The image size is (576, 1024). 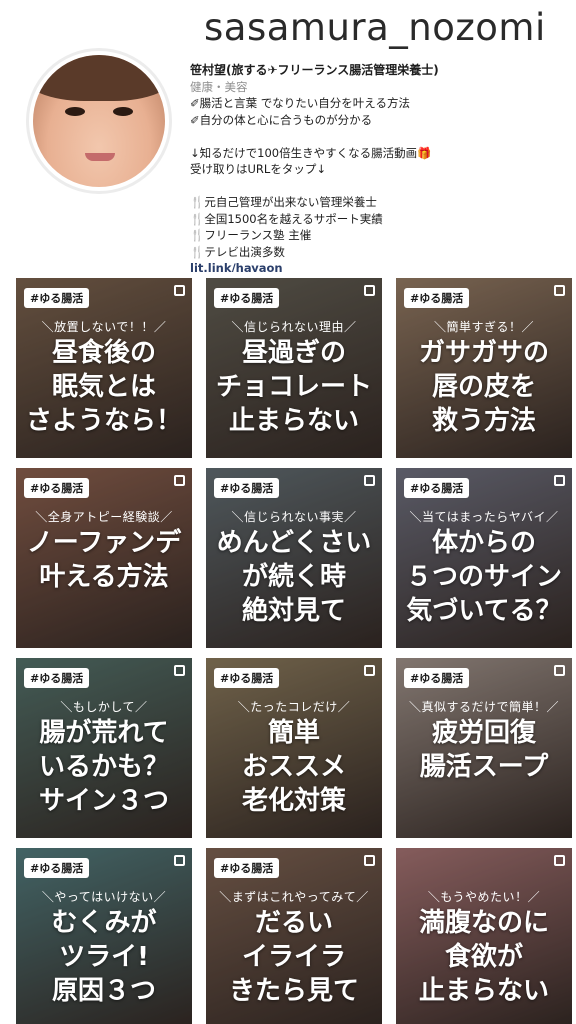 I want to click on post-headline: 昼過ぎの チョコレート 止まらない, so click(x=293, y=387).